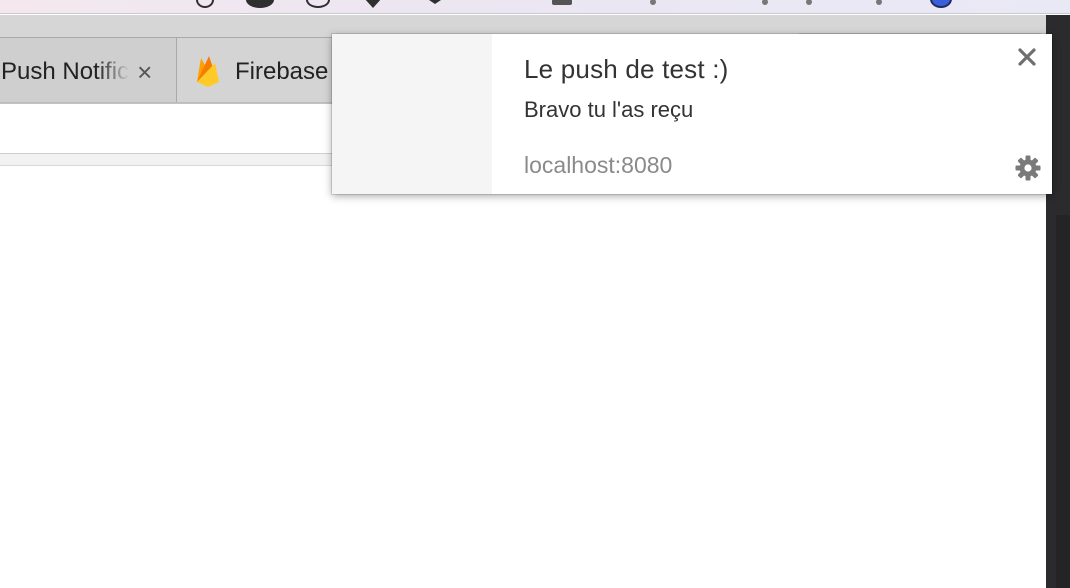 The width and height of the screenshot is (1070, 588). I want to click on notification-origin: localhost:8080, so click(598, 165).